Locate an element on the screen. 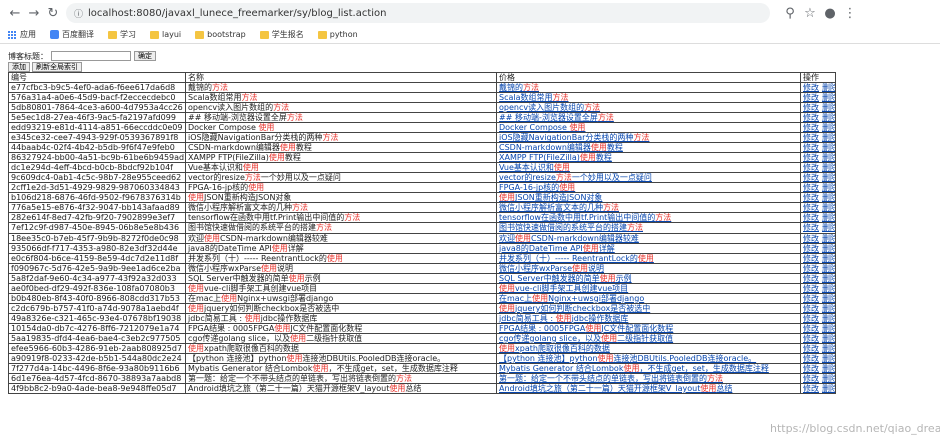 This screenshot has height=439, width=940. submit-button: 确定 is located at coordinates (145, 56).